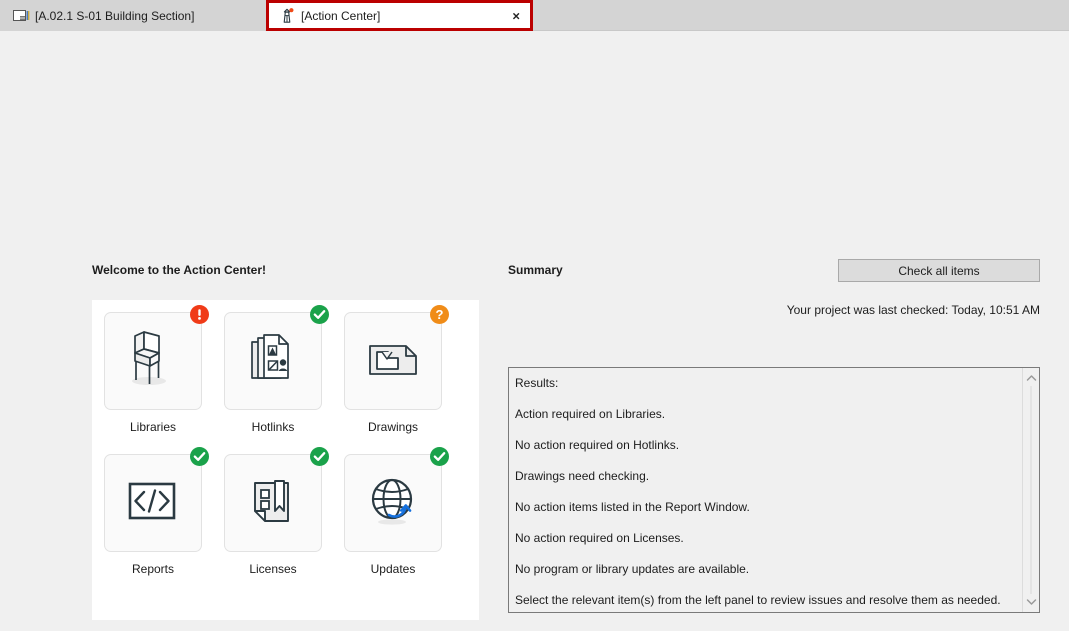 The height and width of the screenshot is (631, 1069). I want to click on tile-label: Updates, so click(393, 569).